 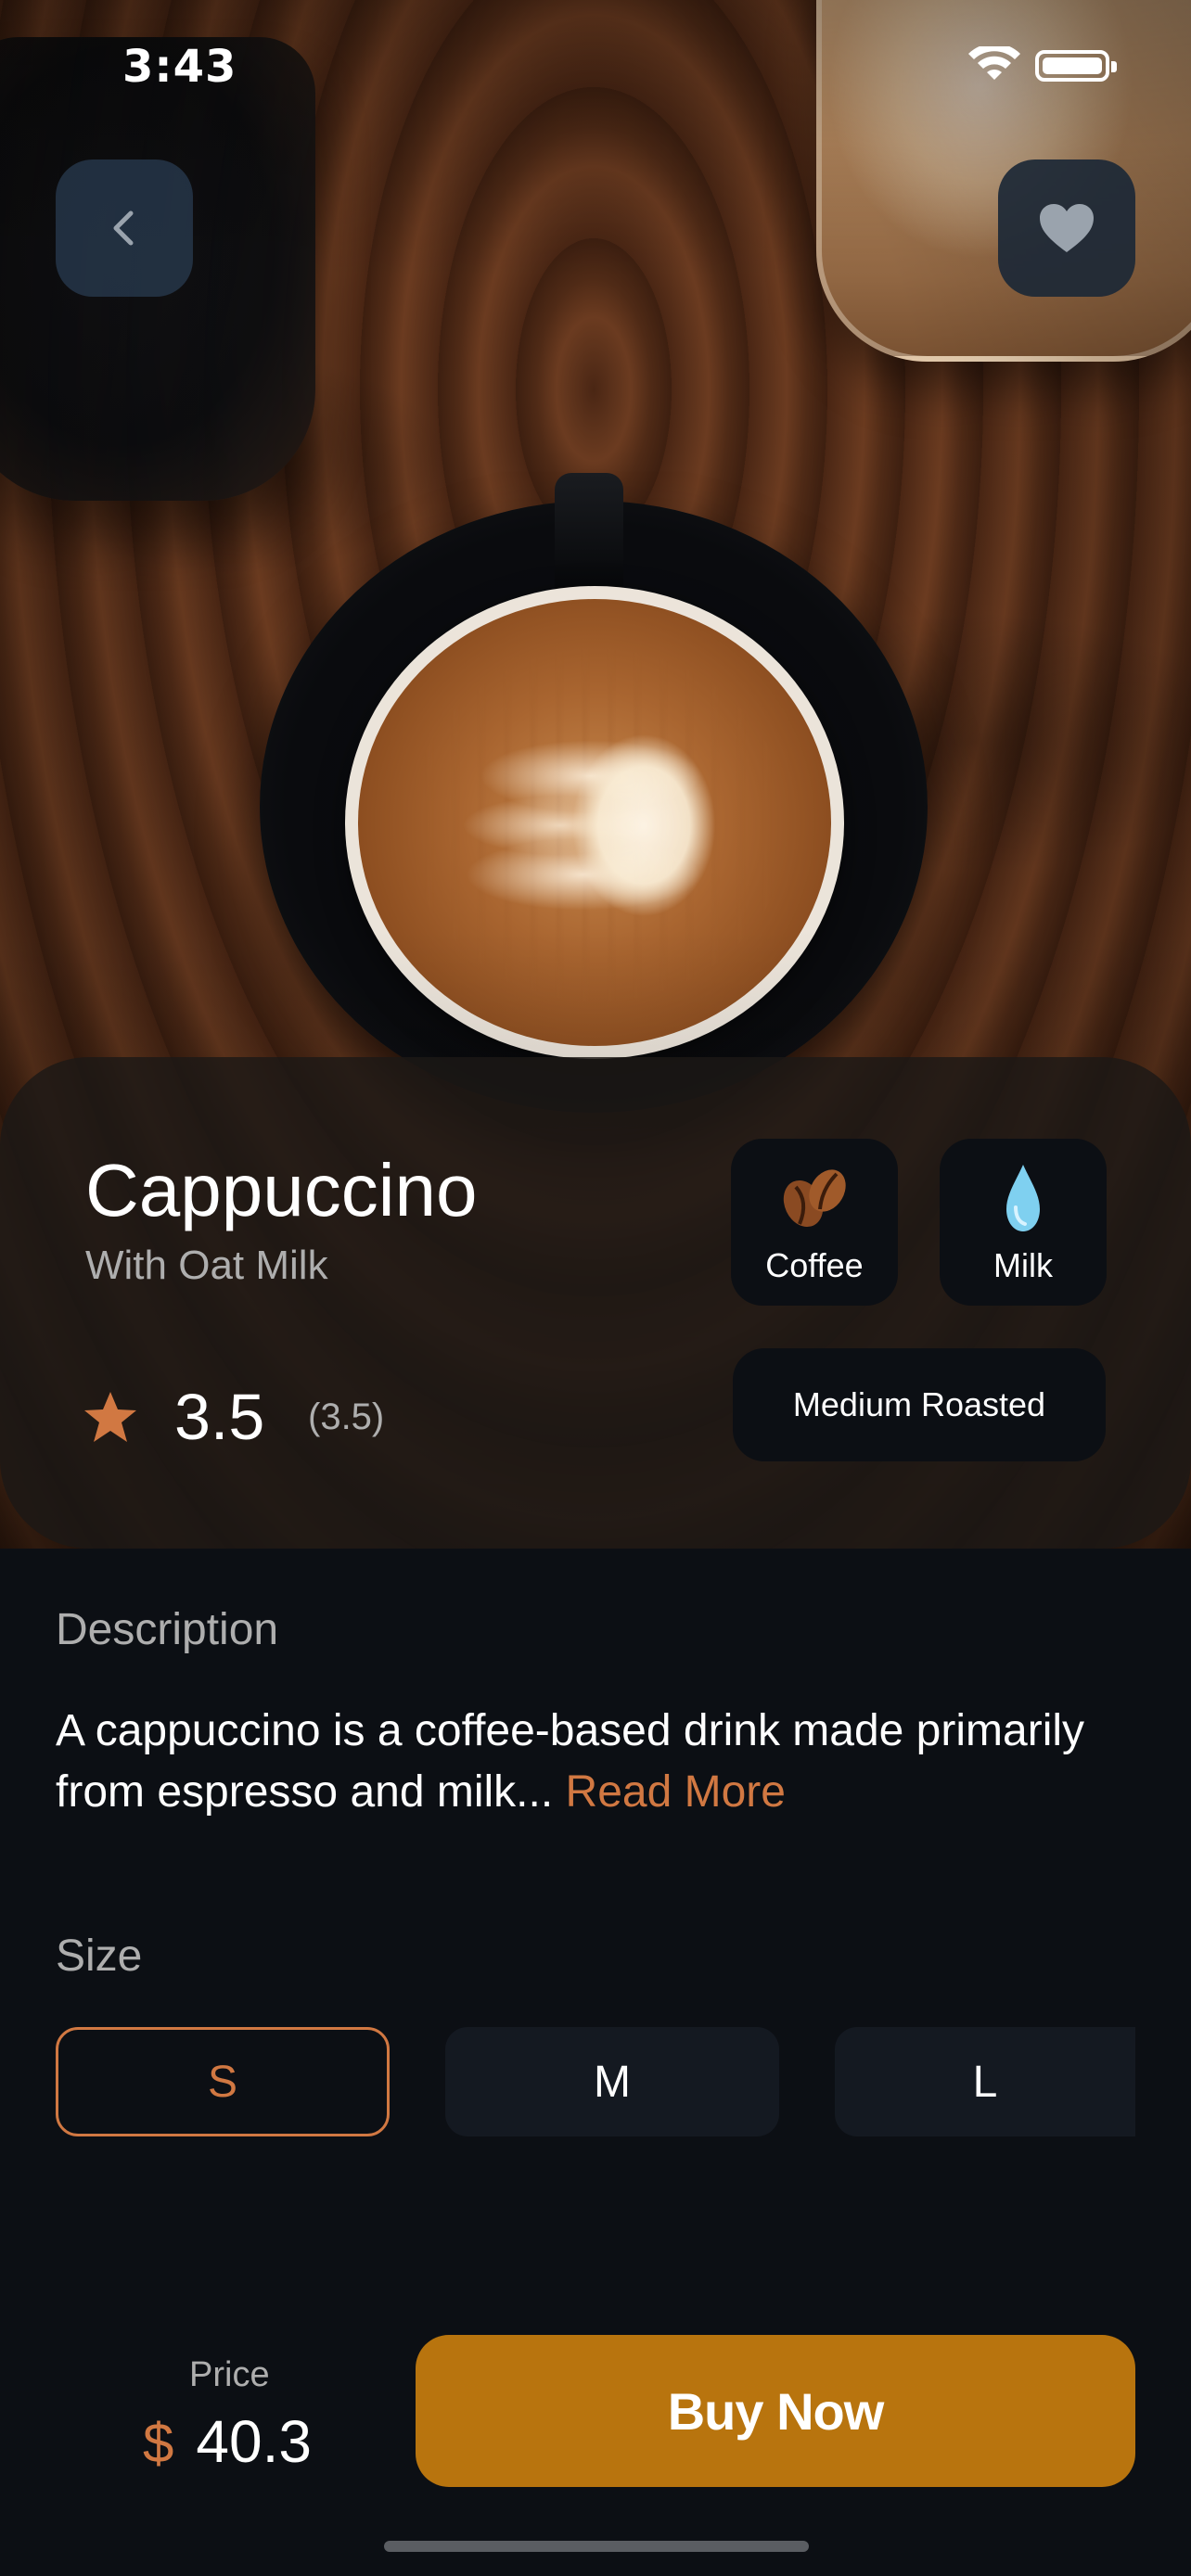 What do you see at coordinates (919, 1404) in the screenshot?
I see `roast-badge: Medium Roasted` at bounding box center [919, 1404].